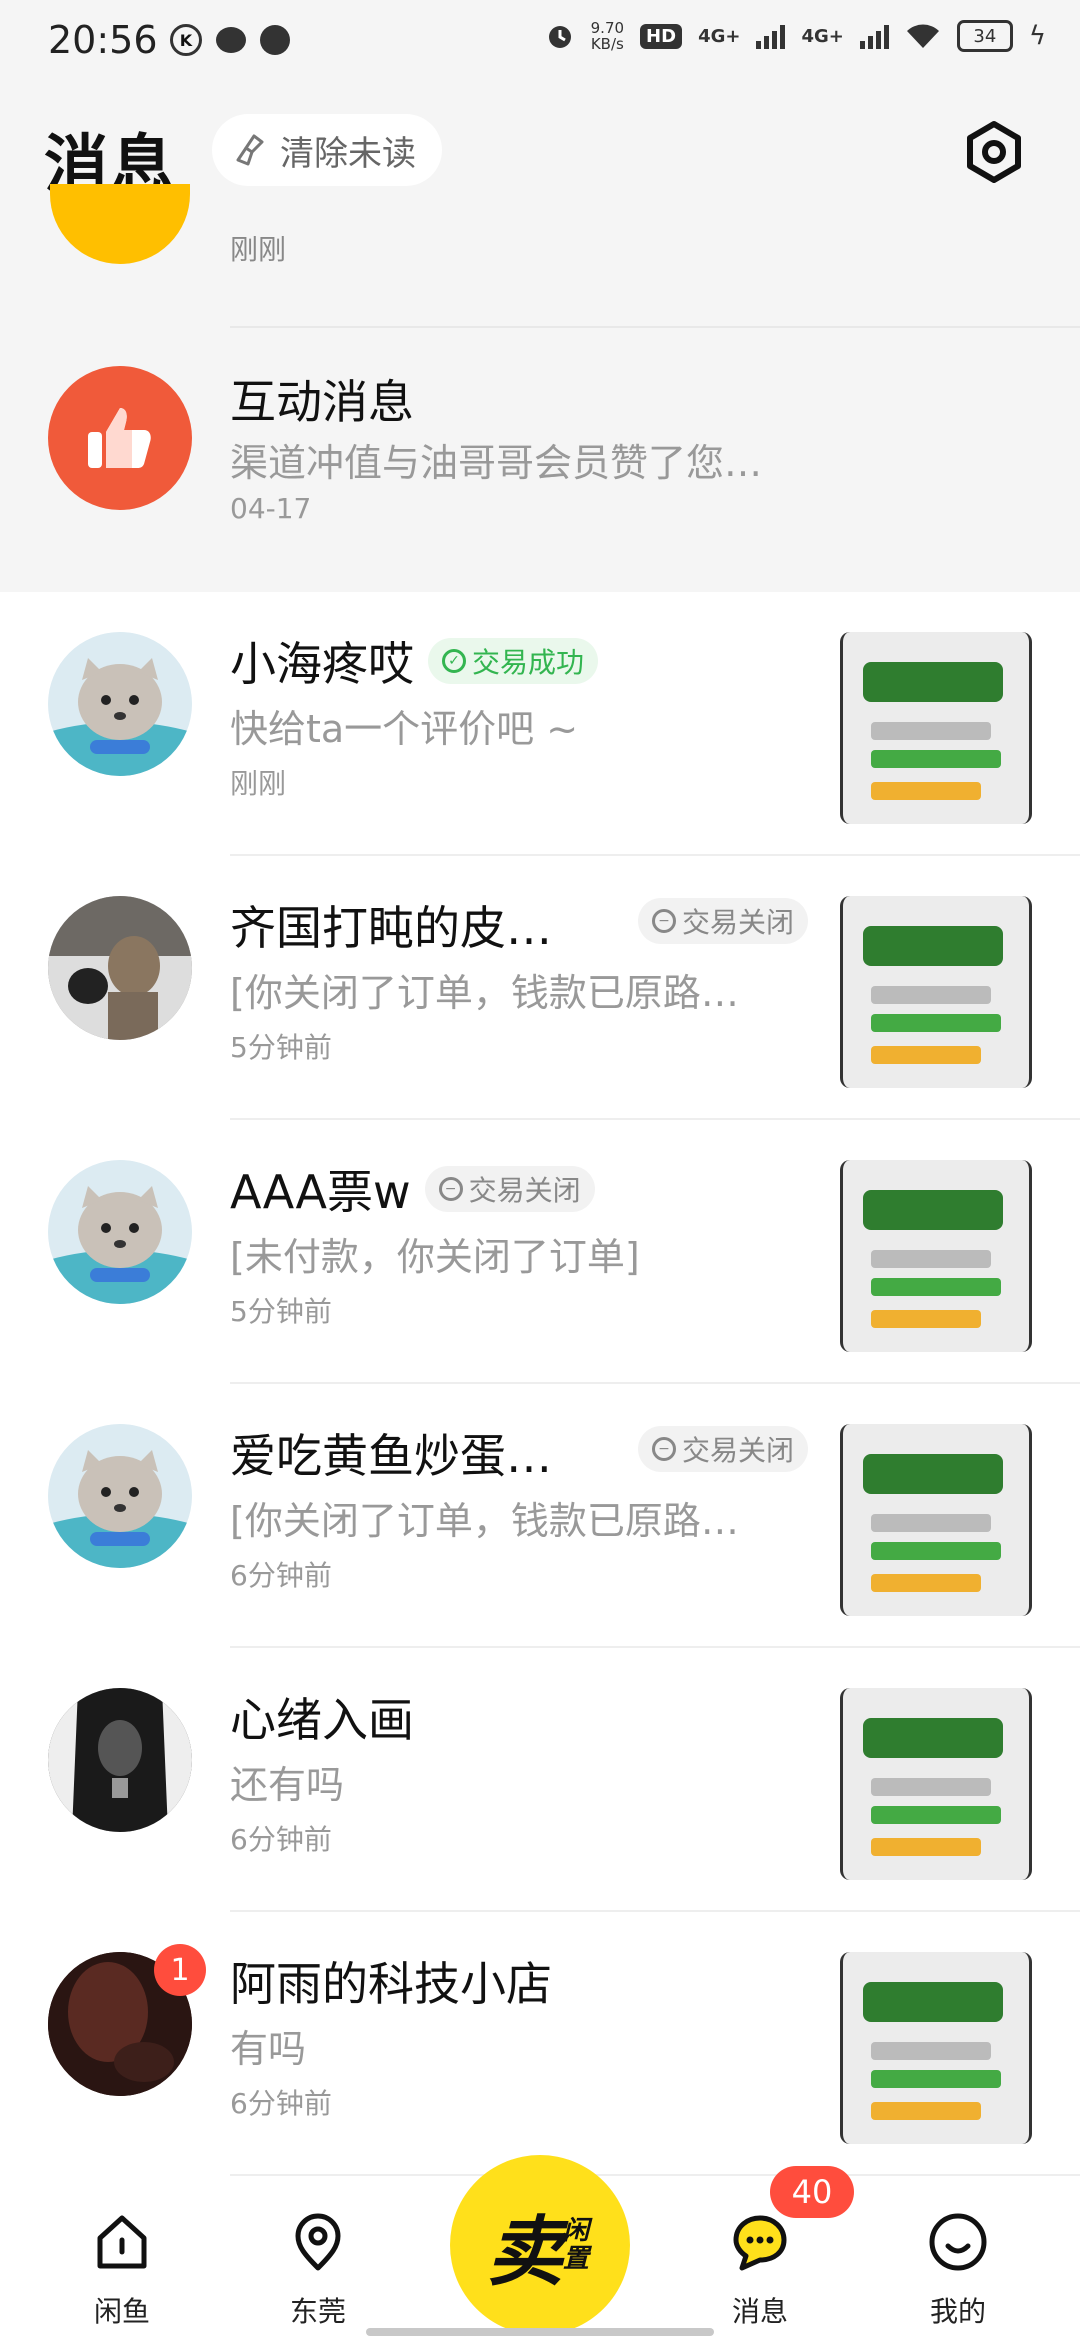 This screenshot has height=2340, width=1080. What do you see at coordinates (822, 36) in the screenshot?
I see `signal-label-2: 4G+` at bounding box center [822, 36].